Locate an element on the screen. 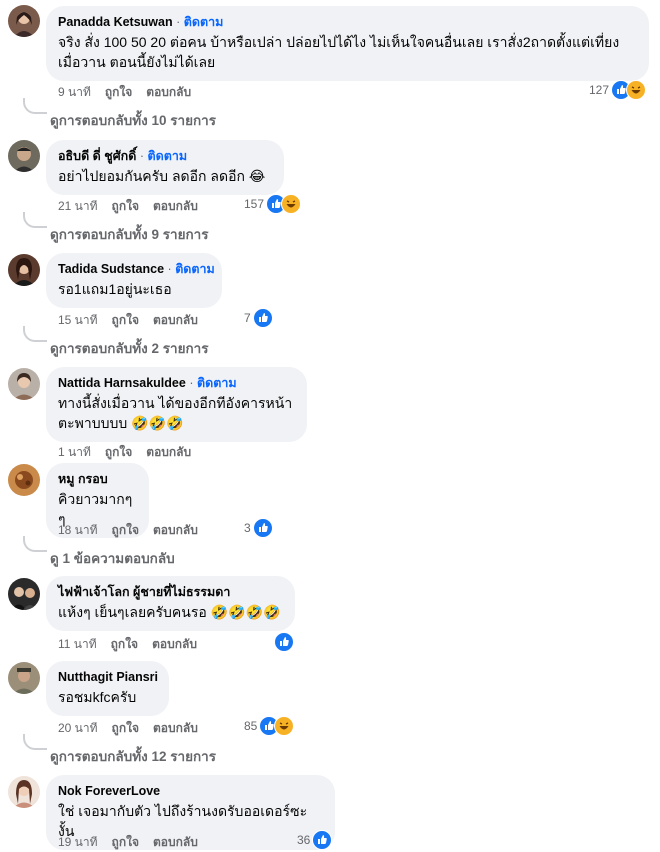 Image resolution: width=660 pixels, height=852 pixels. author-name: หมู กรอบ is located at coordinates (83, 479).